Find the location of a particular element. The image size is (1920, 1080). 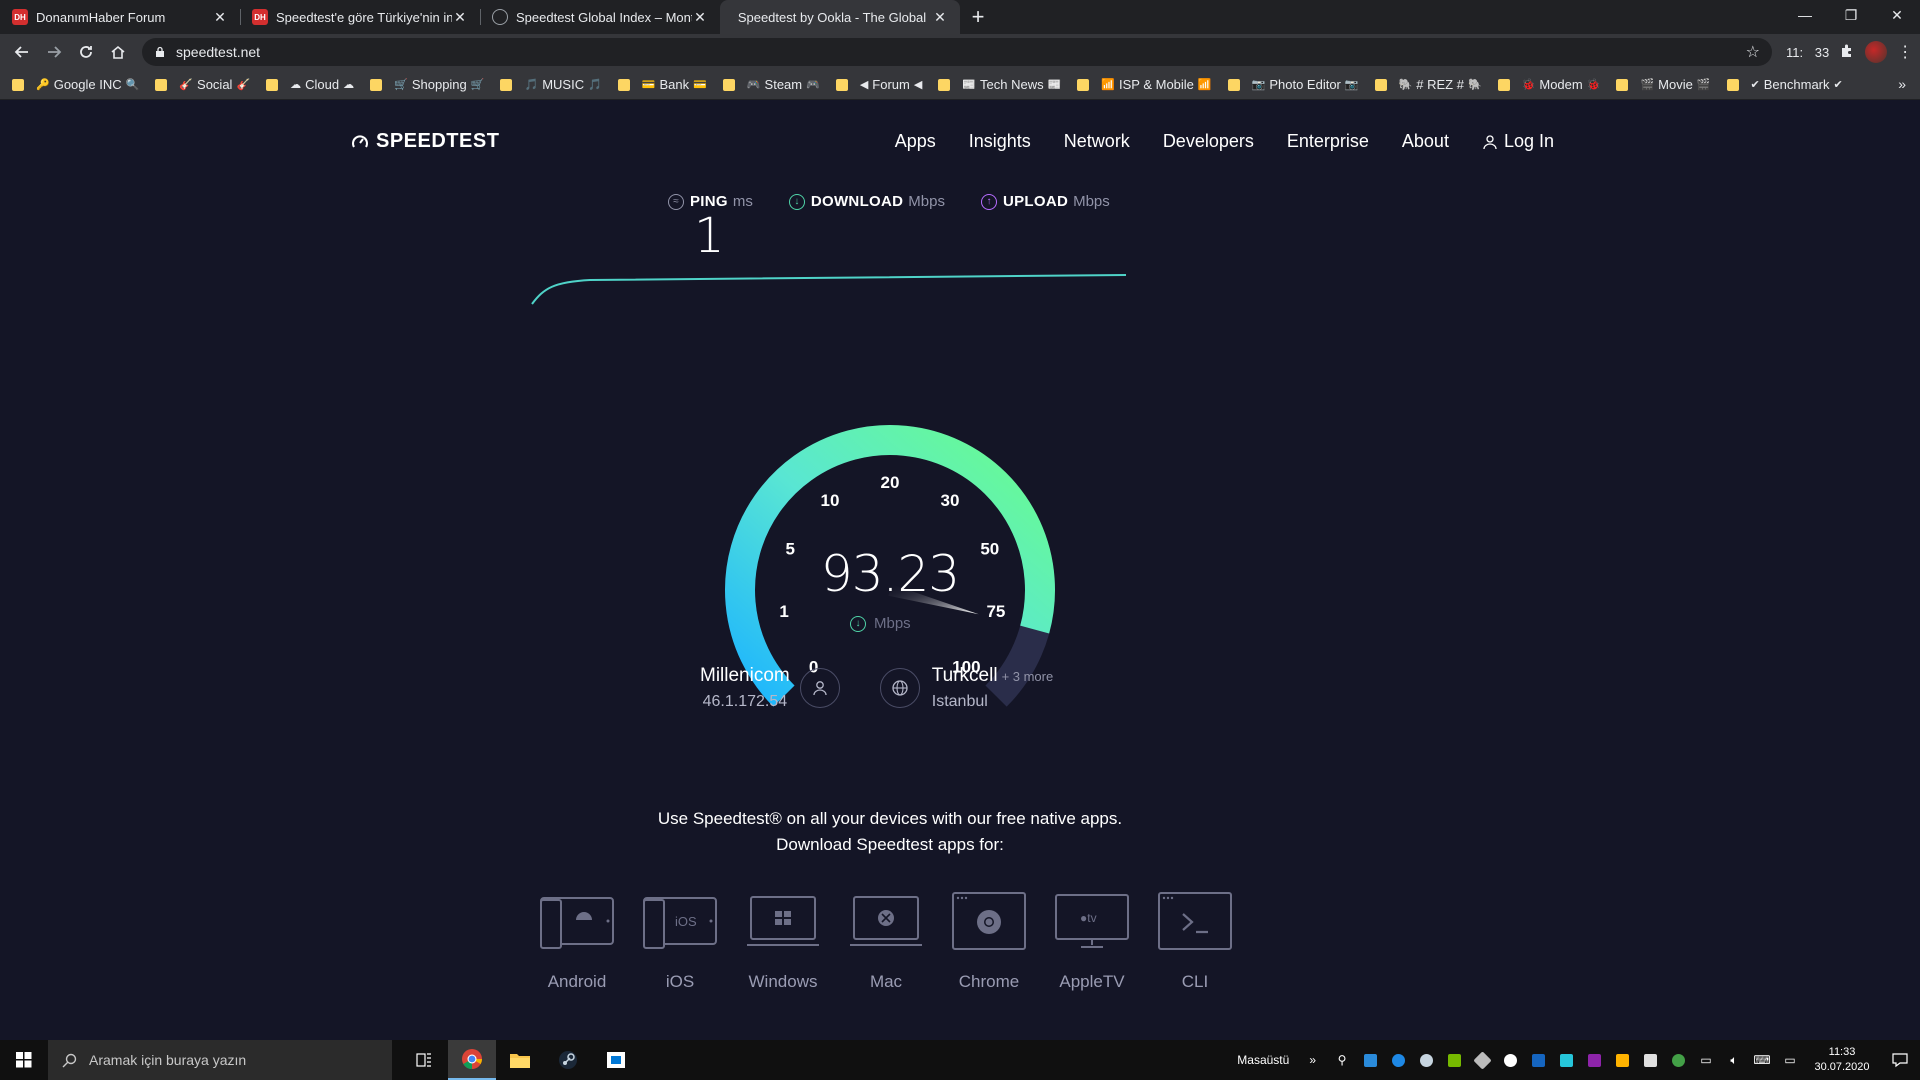

app-chrome: Chrome is located at coordinates (989, 942).